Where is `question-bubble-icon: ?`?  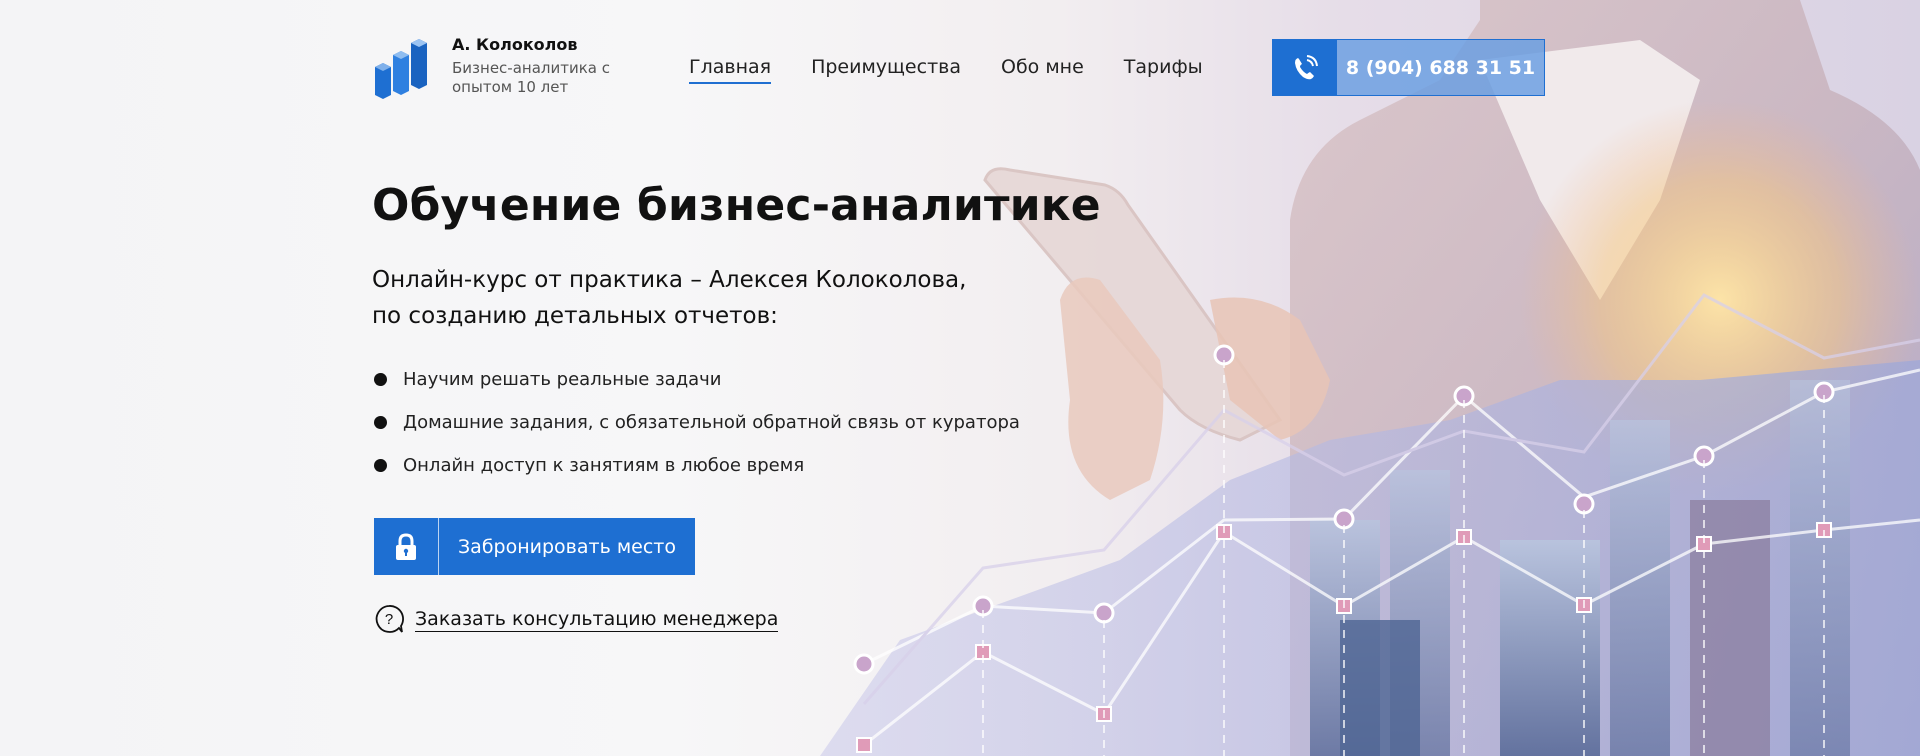
question-bubble-icon: ? is located at coordinates (389, 619).